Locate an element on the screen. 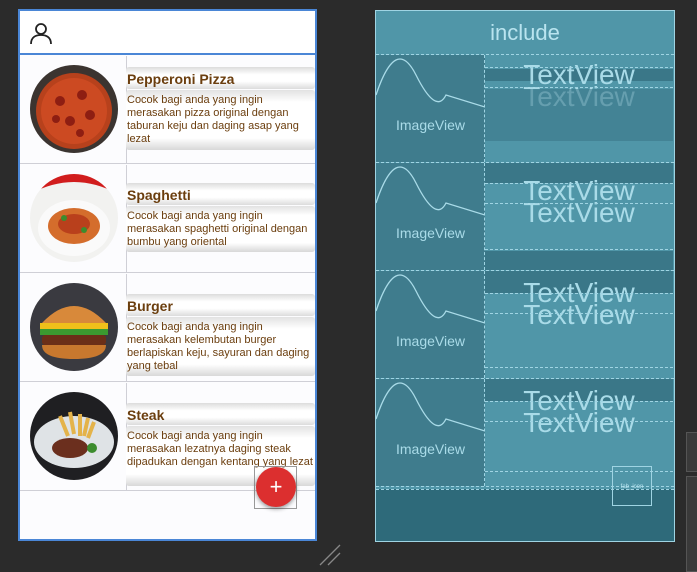 The width and height of the screenshot is (697, 572). food-title: Burger is located at coordinates (150, 306).